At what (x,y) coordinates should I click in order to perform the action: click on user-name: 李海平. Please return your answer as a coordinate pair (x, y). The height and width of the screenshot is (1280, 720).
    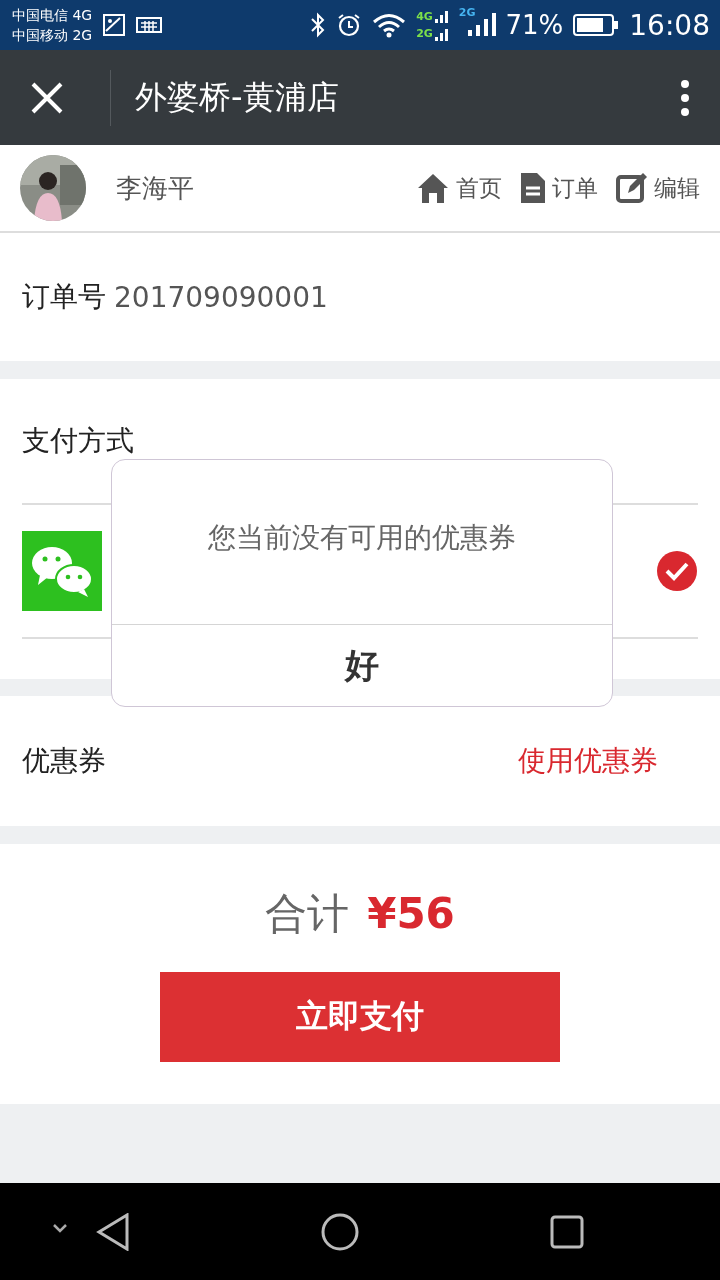
    Looking at the image, I should click on (155, 188).